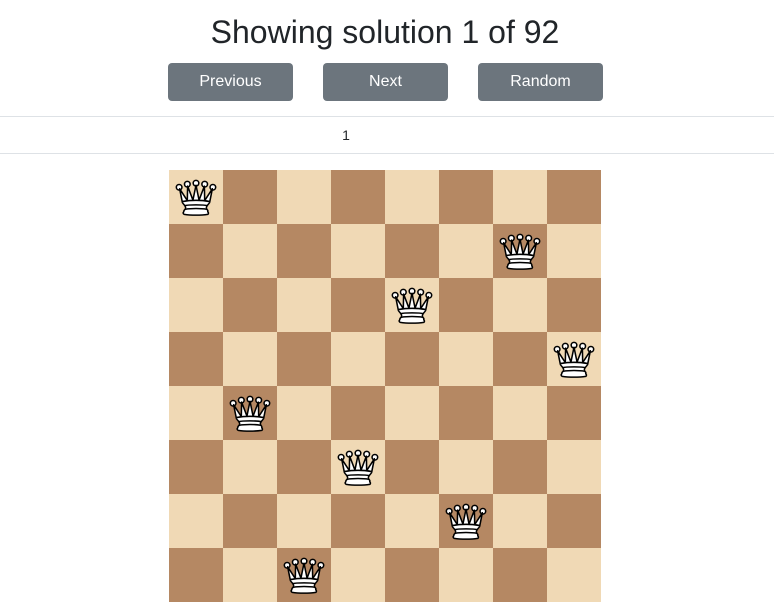 This screenshot has width=774, height=611. What do you see at coordinates (346, 135) in the screenshot?
I see `page-link-1: 1` at bounding box center [346, 135].